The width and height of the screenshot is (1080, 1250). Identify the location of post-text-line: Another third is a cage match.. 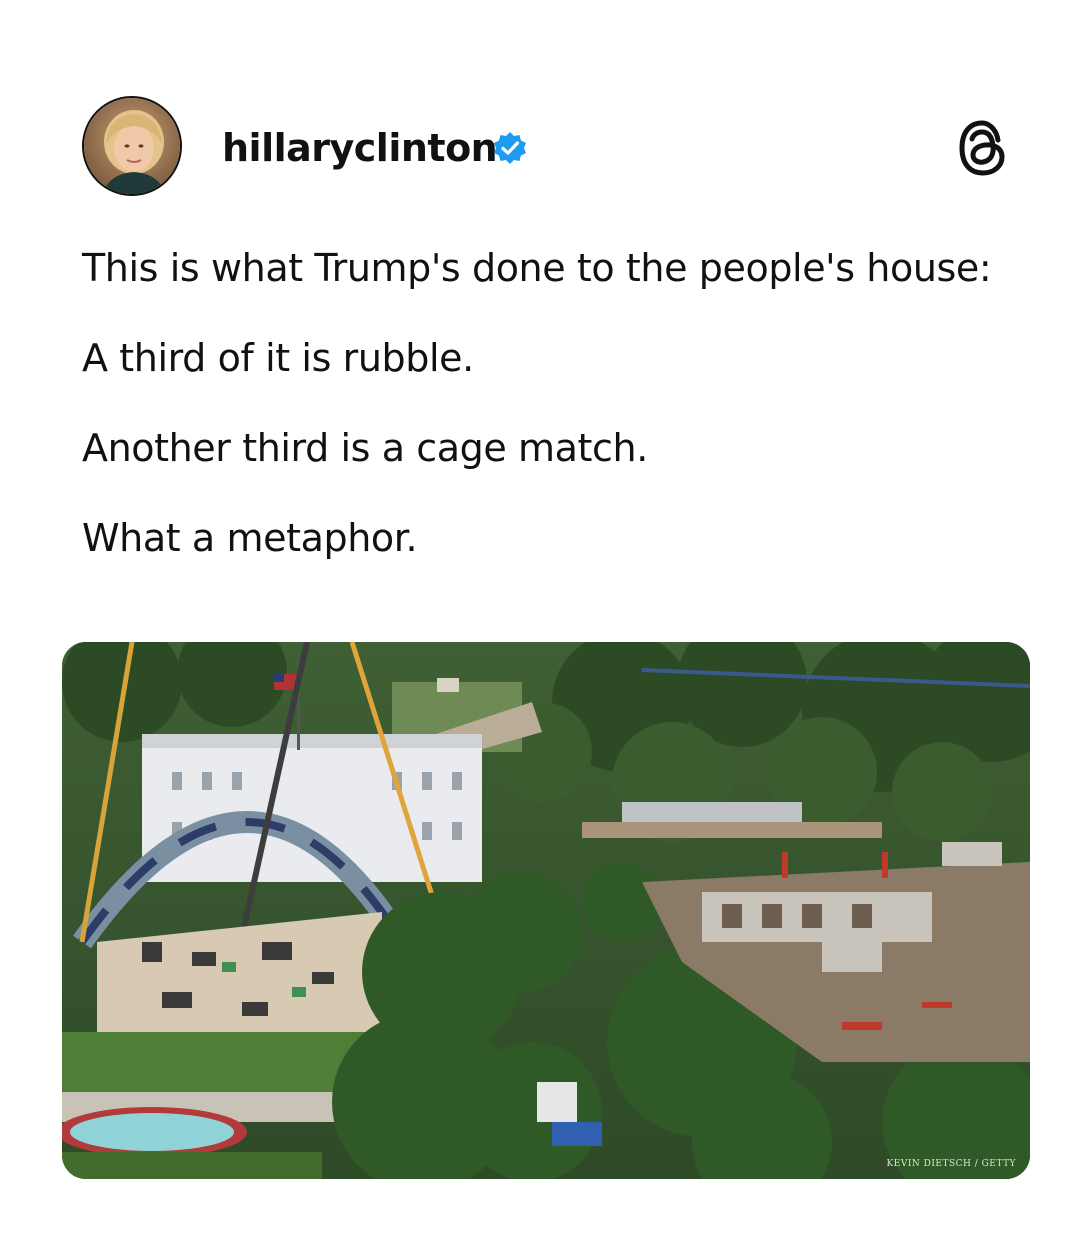
(365, 448).